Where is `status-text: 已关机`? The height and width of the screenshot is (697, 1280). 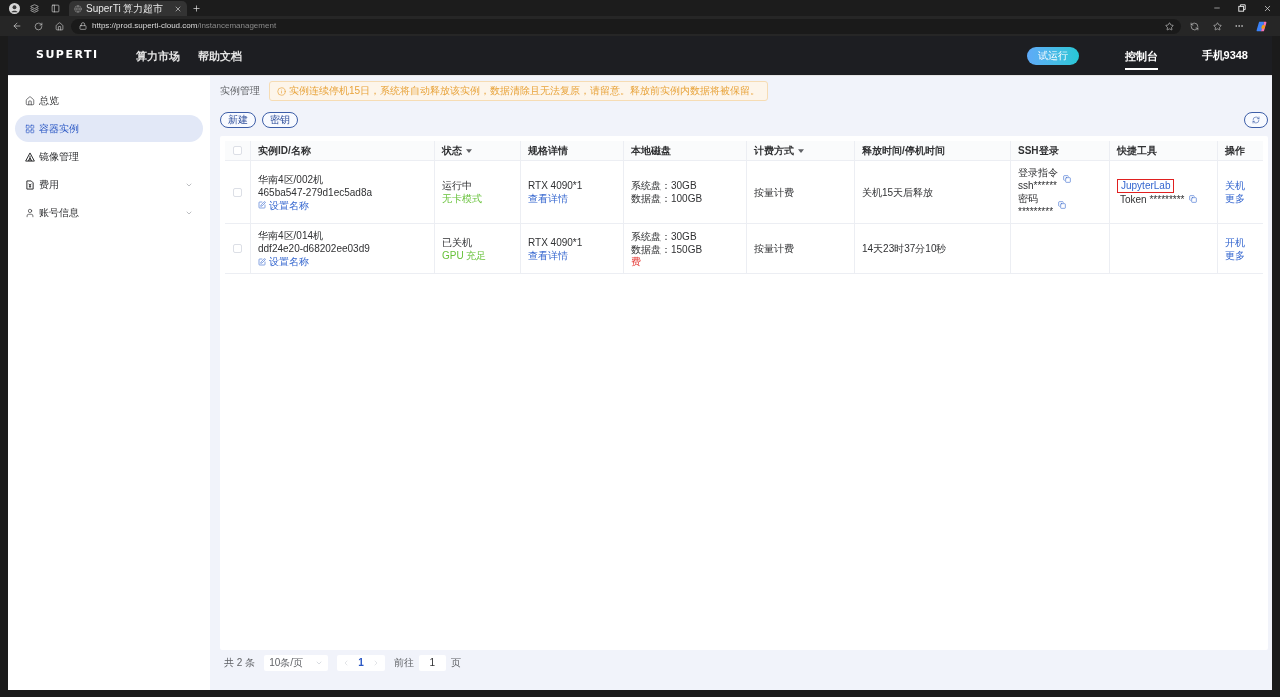 status-text: 已关机 is located at coordinates (457, 242).